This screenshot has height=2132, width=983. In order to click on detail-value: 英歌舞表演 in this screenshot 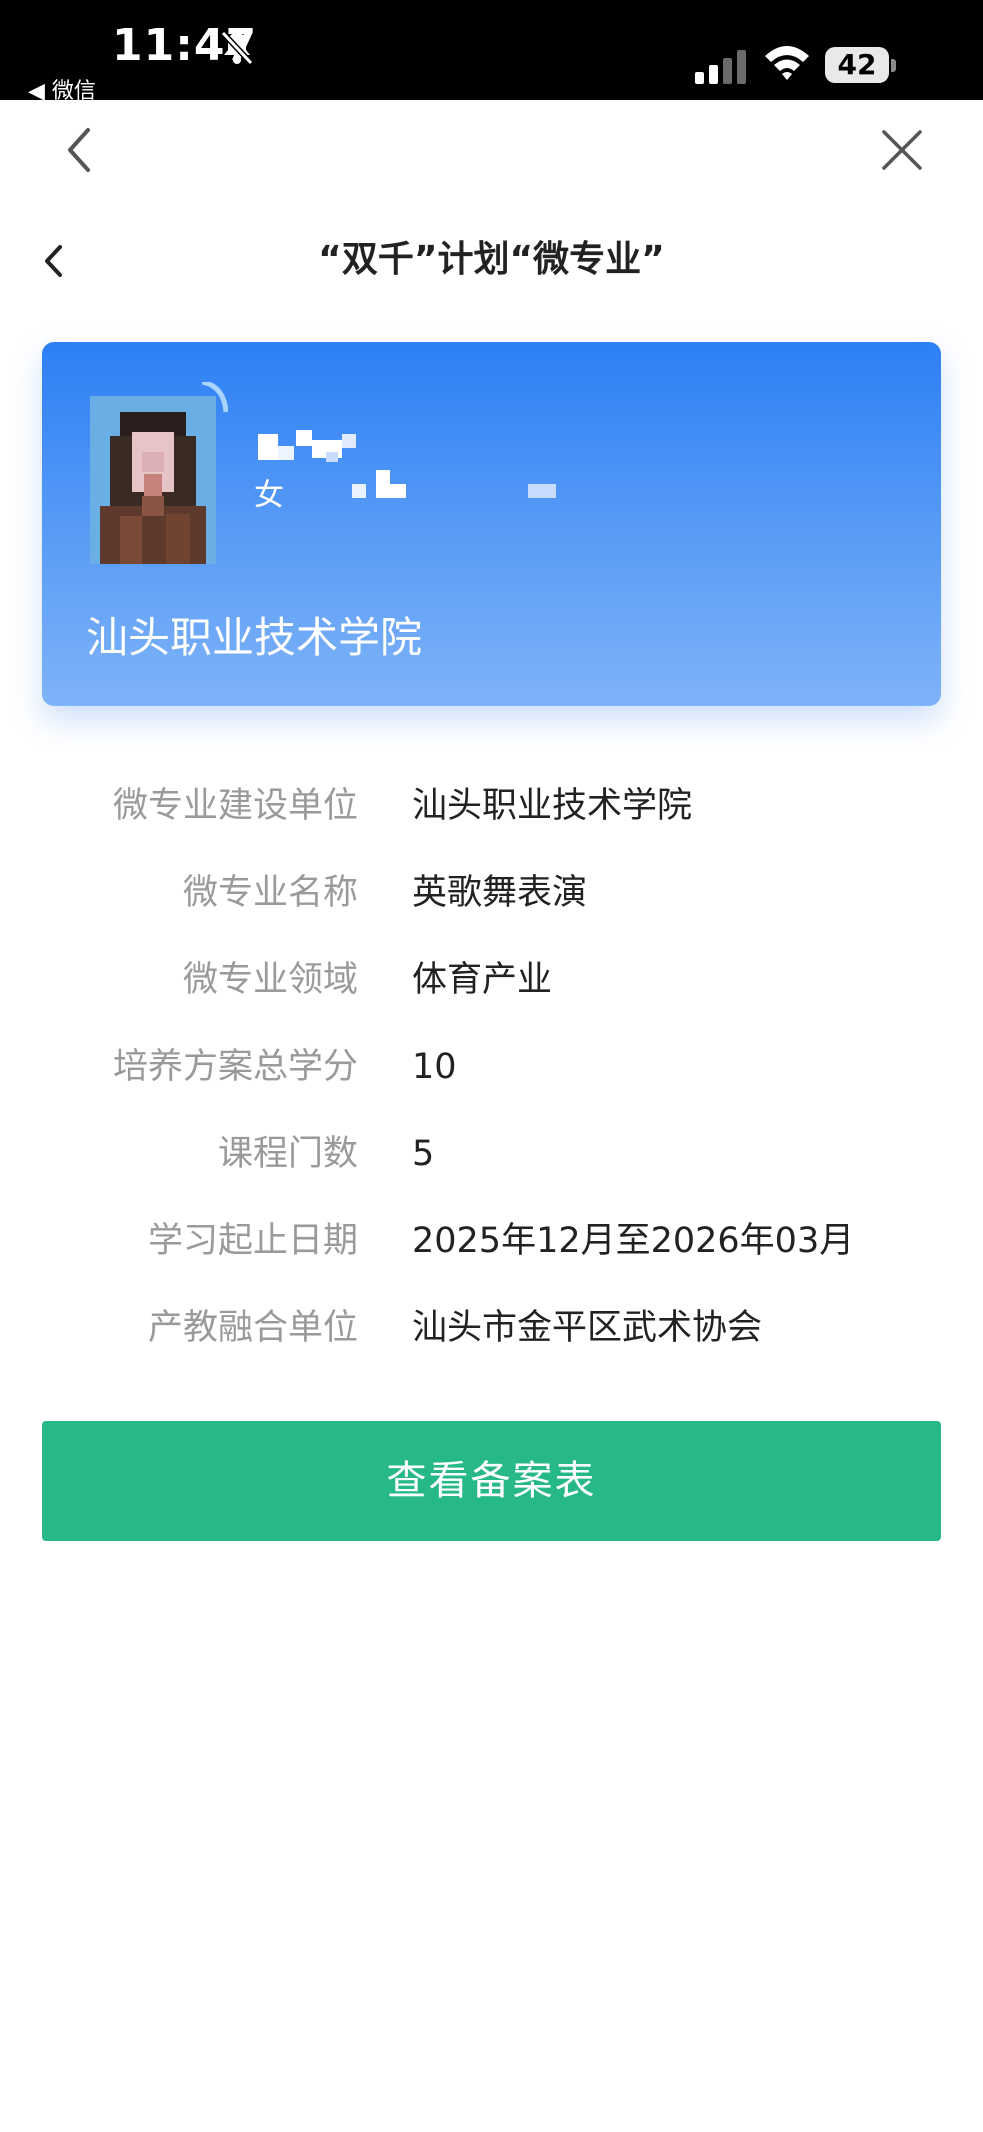, I will do `click(500, 893)`.